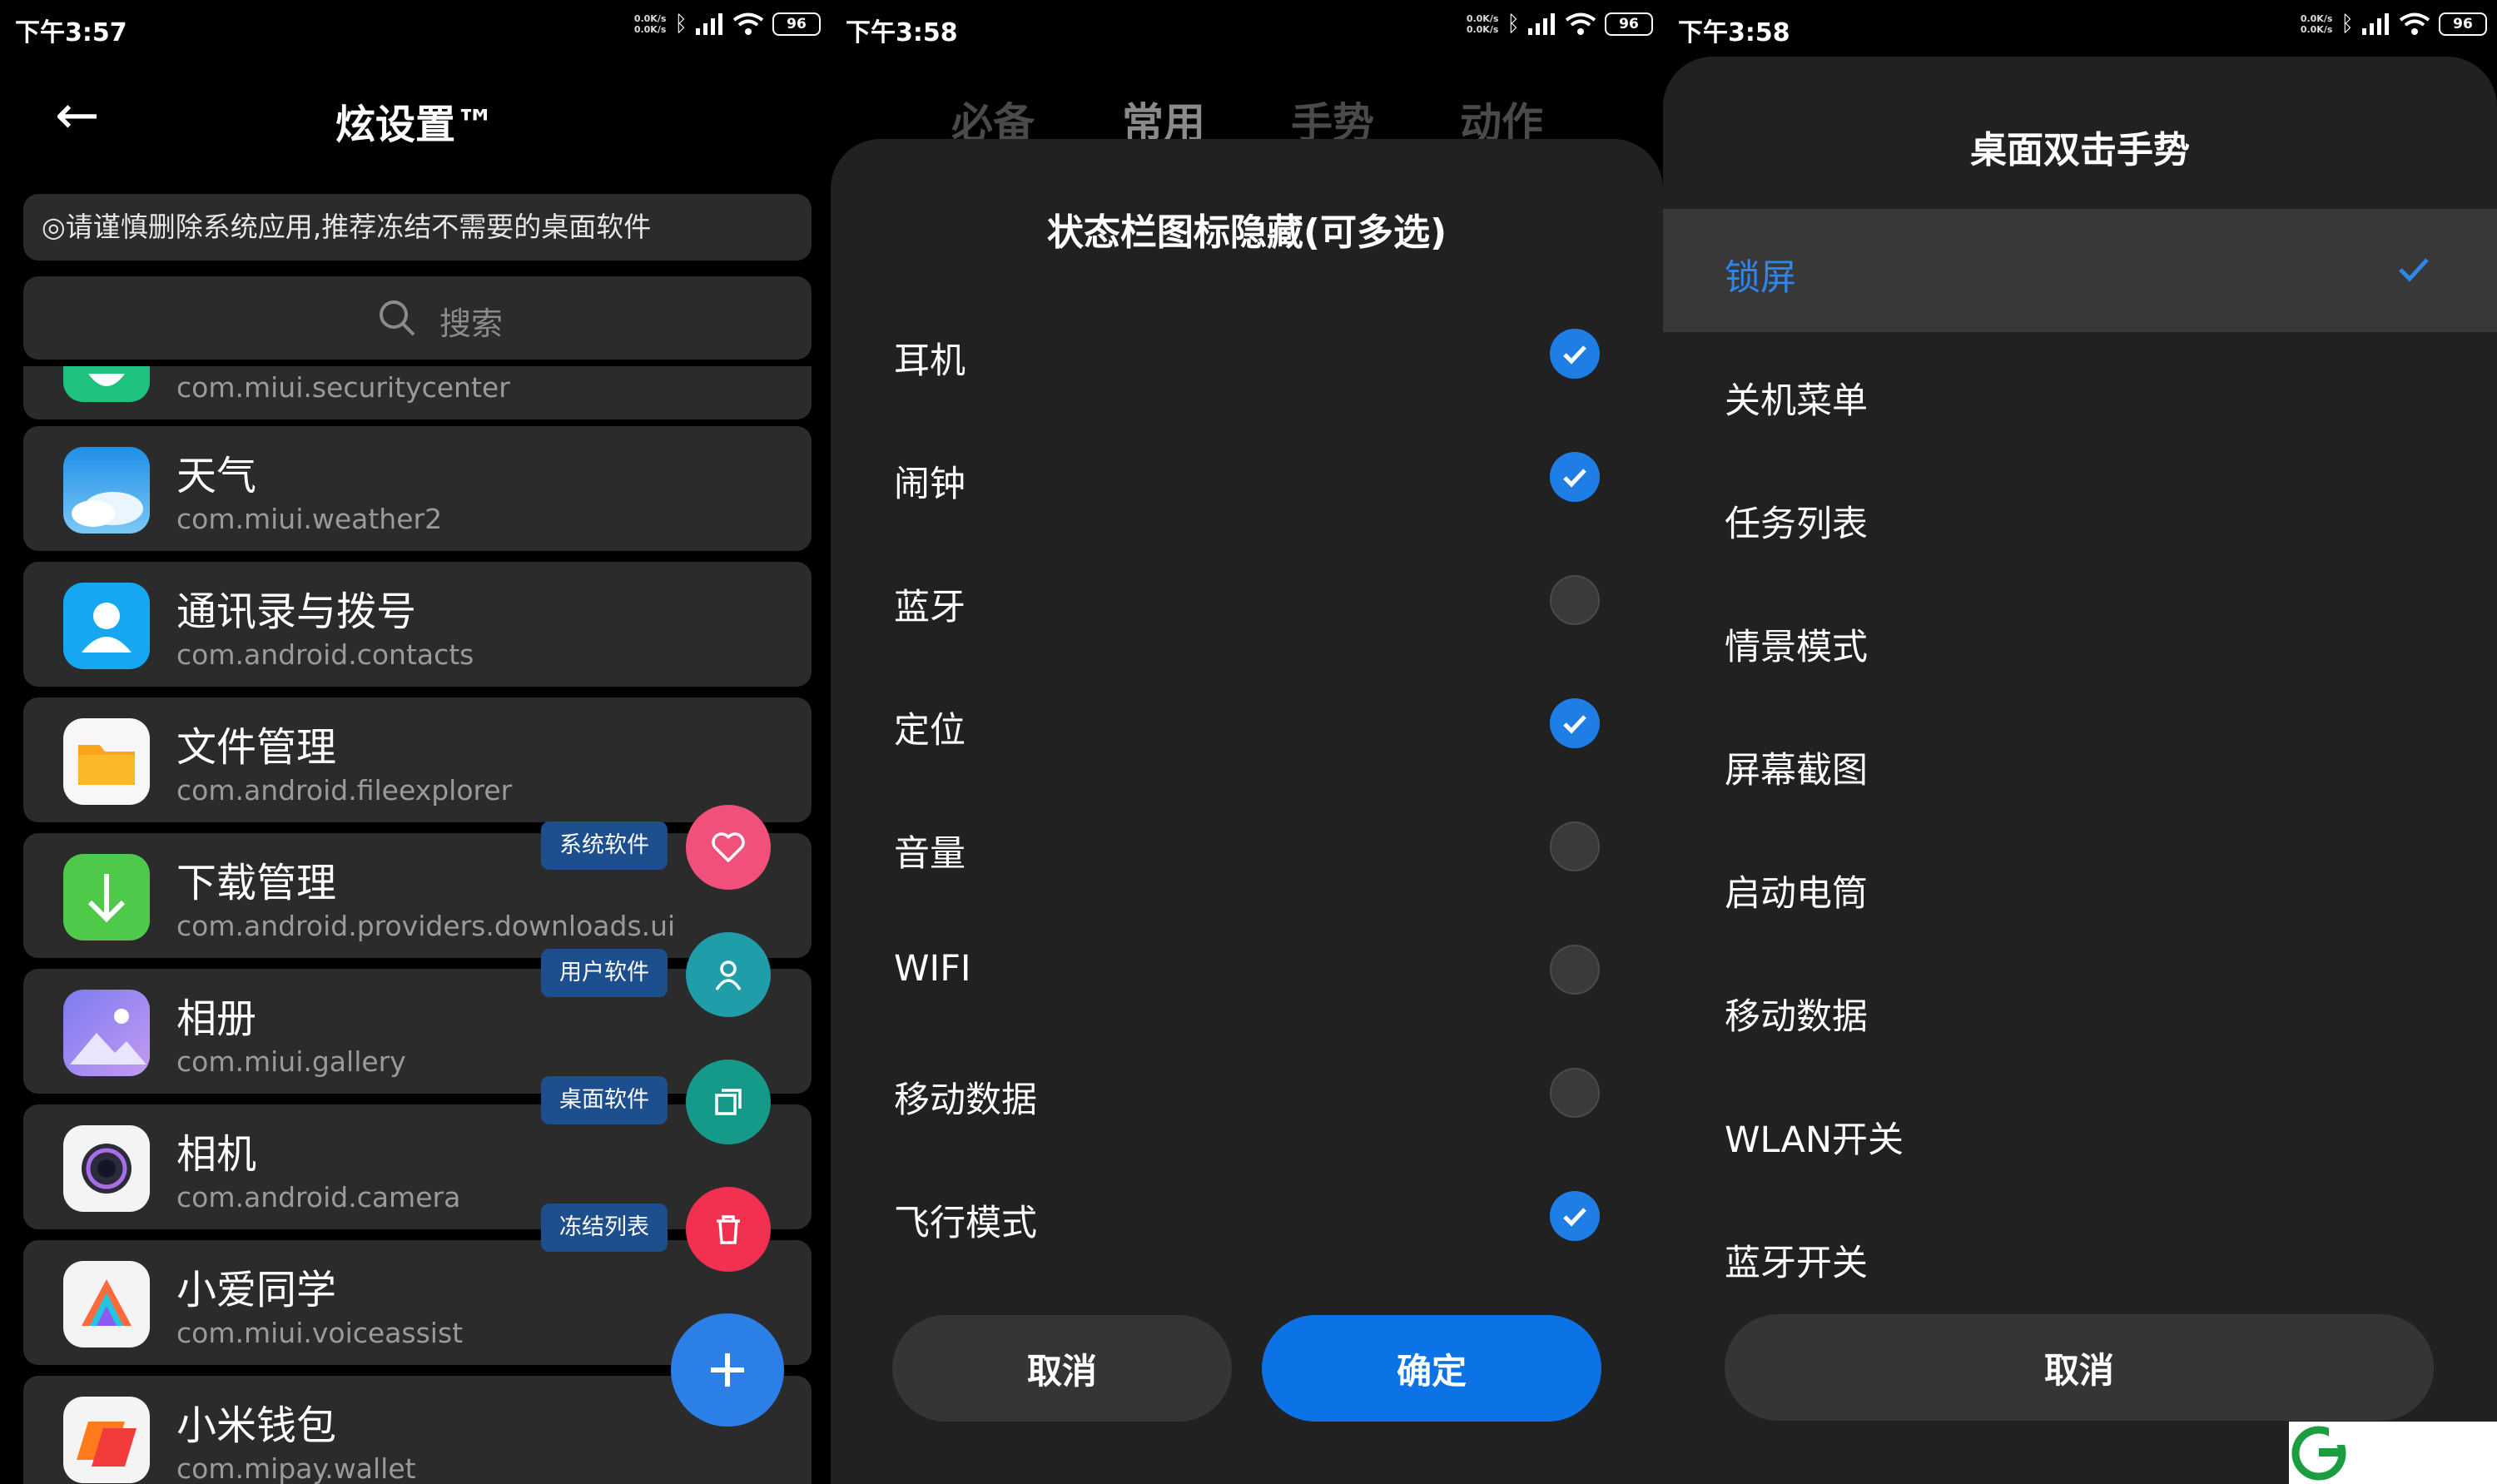  Describe the element at coordinates (256, 747) in the screenshot. I see `app-name: 文件管理` at that location.